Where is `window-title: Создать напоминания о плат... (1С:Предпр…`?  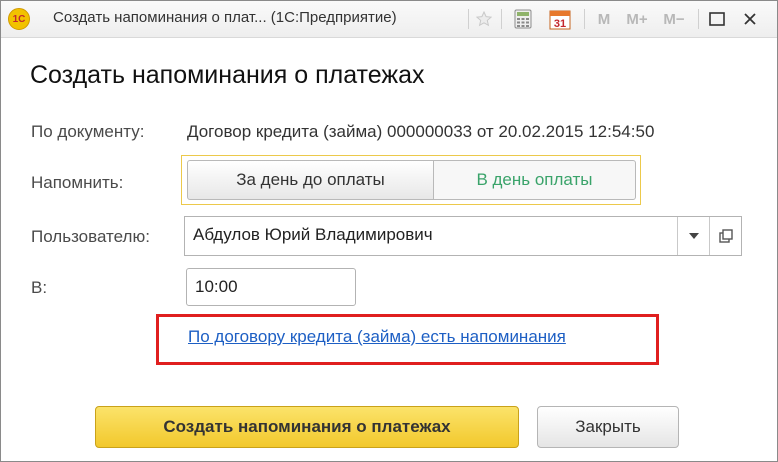
window-title: Создать напоминания о плат... (1С:Предпр… is located at coordinates (225, 17).